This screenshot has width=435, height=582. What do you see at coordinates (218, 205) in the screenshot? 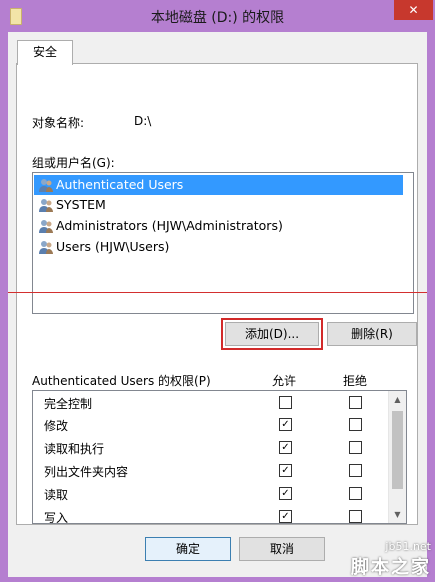
I see `user-item-system: SYSTEM` at bounding box center [218, 205].